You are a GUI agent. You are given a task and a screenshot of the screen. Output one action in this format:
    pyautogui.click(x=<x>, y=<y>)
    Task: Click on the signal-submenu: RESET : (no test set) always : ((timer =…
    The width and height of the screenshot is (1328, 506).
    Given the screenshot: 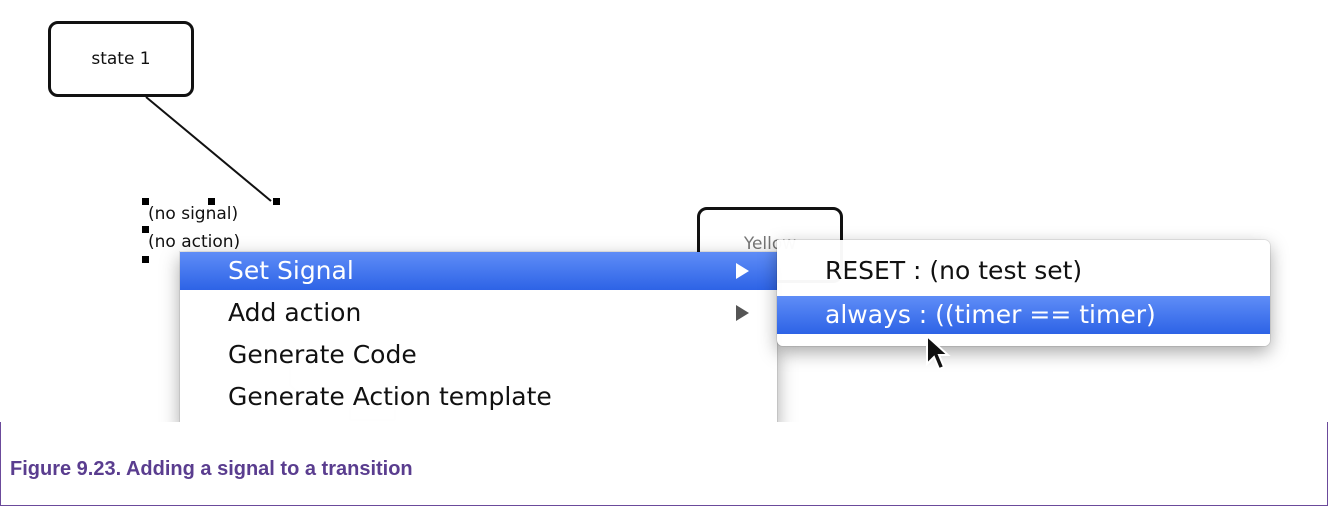 What is the action you would take?
    pyautogui.click(x=1023, y=293)
    